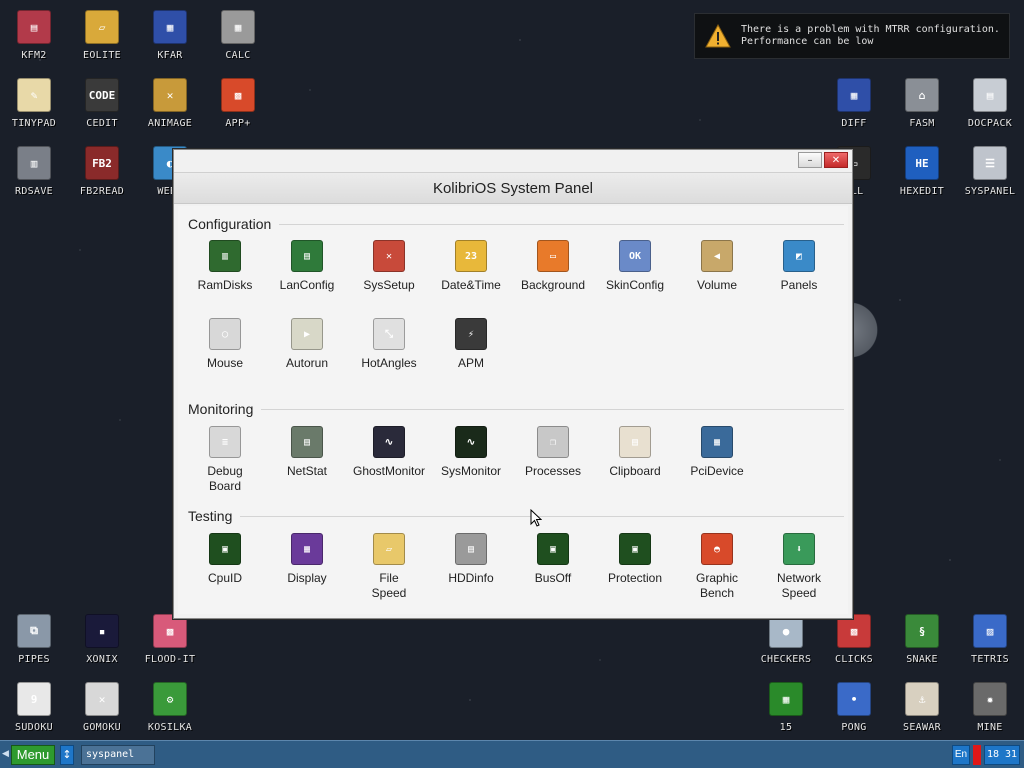 Image resolution: width=1024 pixels, height=768 pixels. Describe the element at coordinates (67, 755) in the screenshot. I see `task-switch-button: ↕` at that location.